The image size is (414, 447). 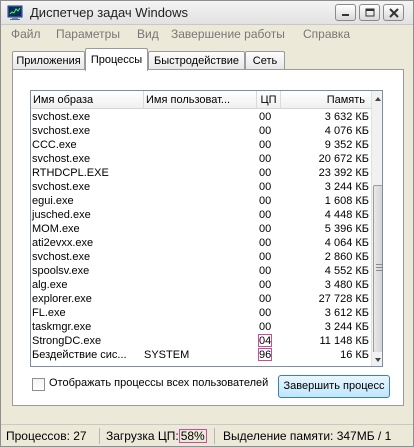 I want to click on table-row: alg.exe 00 3 480 КБ, so click(x=201, y=285).